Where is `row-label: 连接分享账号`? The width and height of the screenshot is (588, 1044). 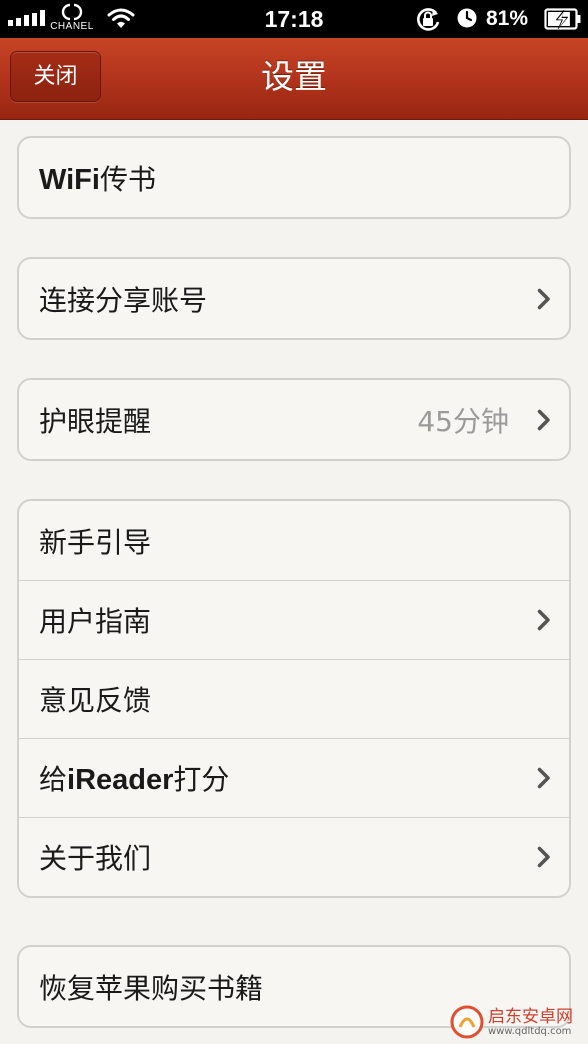
row-label: 连接分享账号 is located at coordinates (123, 300).